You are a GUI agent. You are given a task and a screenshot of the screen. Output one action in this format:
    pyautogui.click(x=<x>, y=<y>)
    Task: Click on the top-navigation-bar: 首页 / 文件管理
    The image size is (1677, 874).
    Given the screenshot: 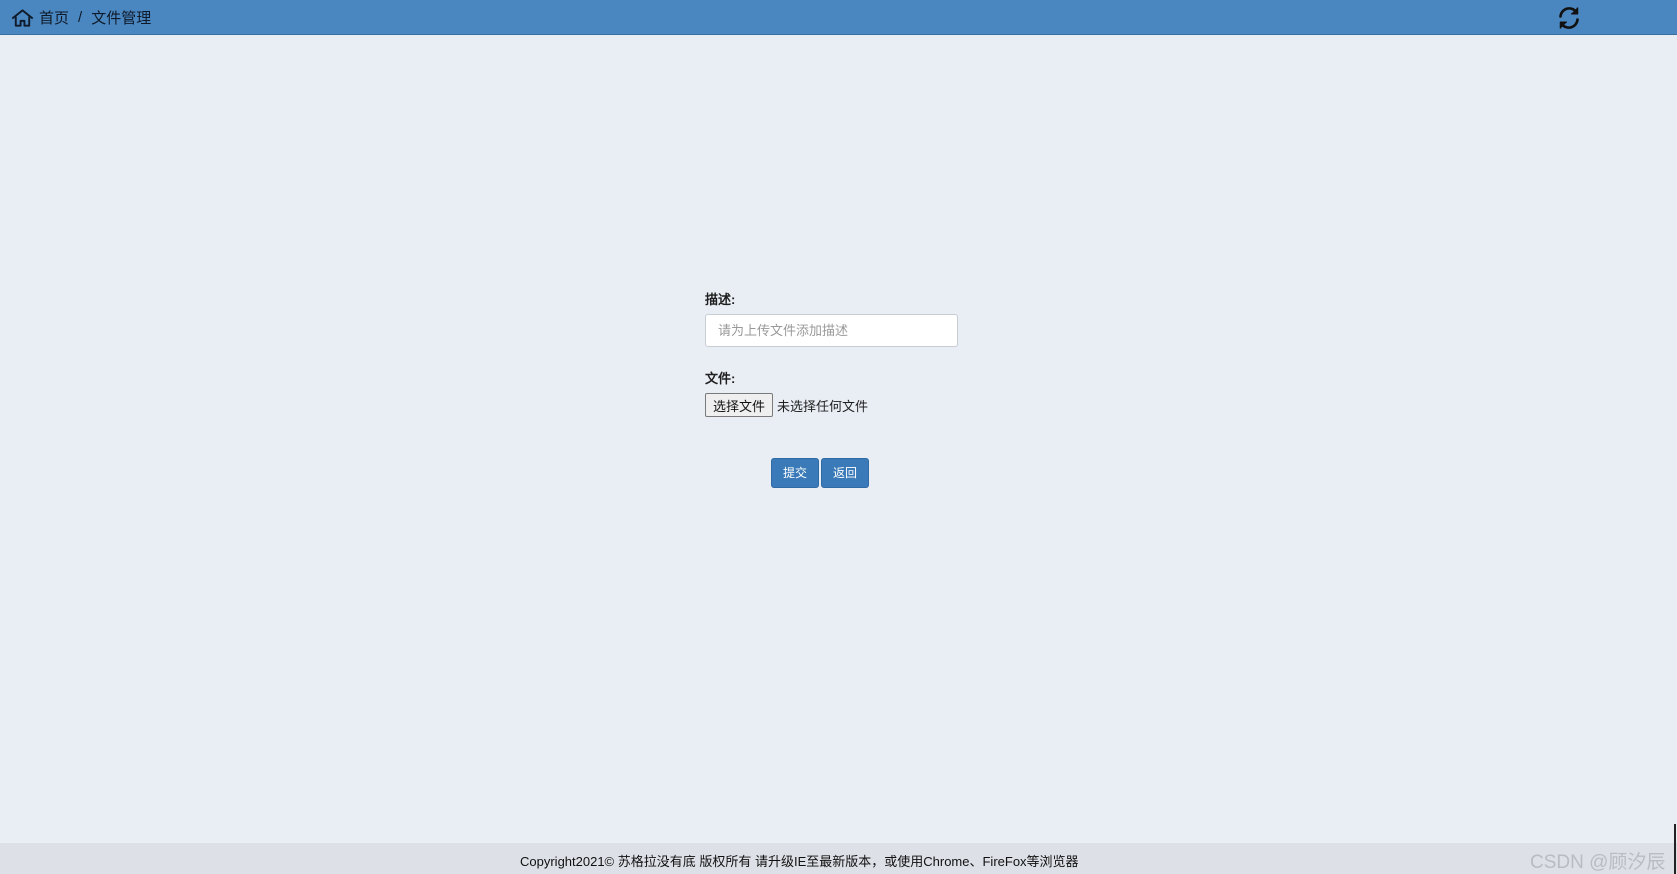 What is the action you would take?
    pyautogui.click(x=838, y=17)
    